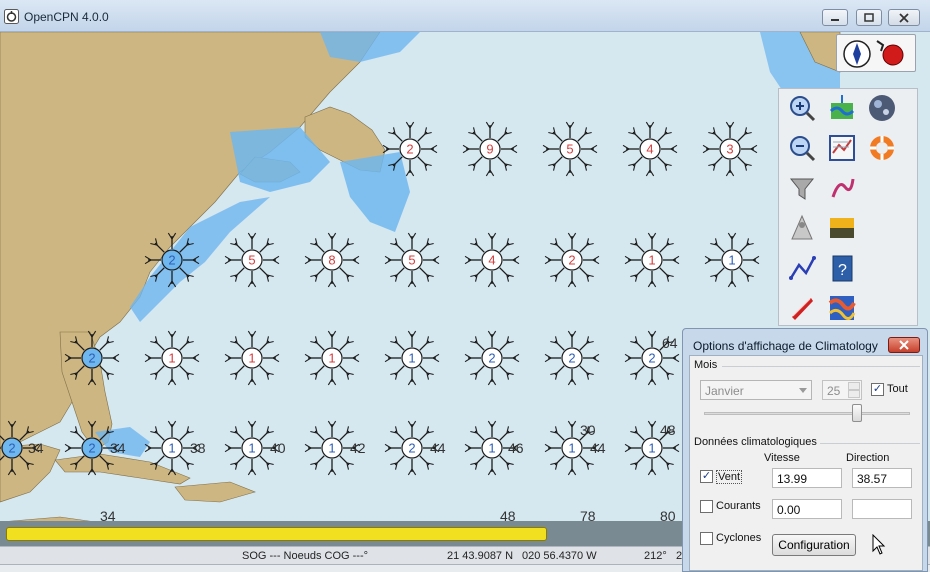 The width and height of the screenshot is (930, 572). I want to click on globe-icon, so click(882, 108).